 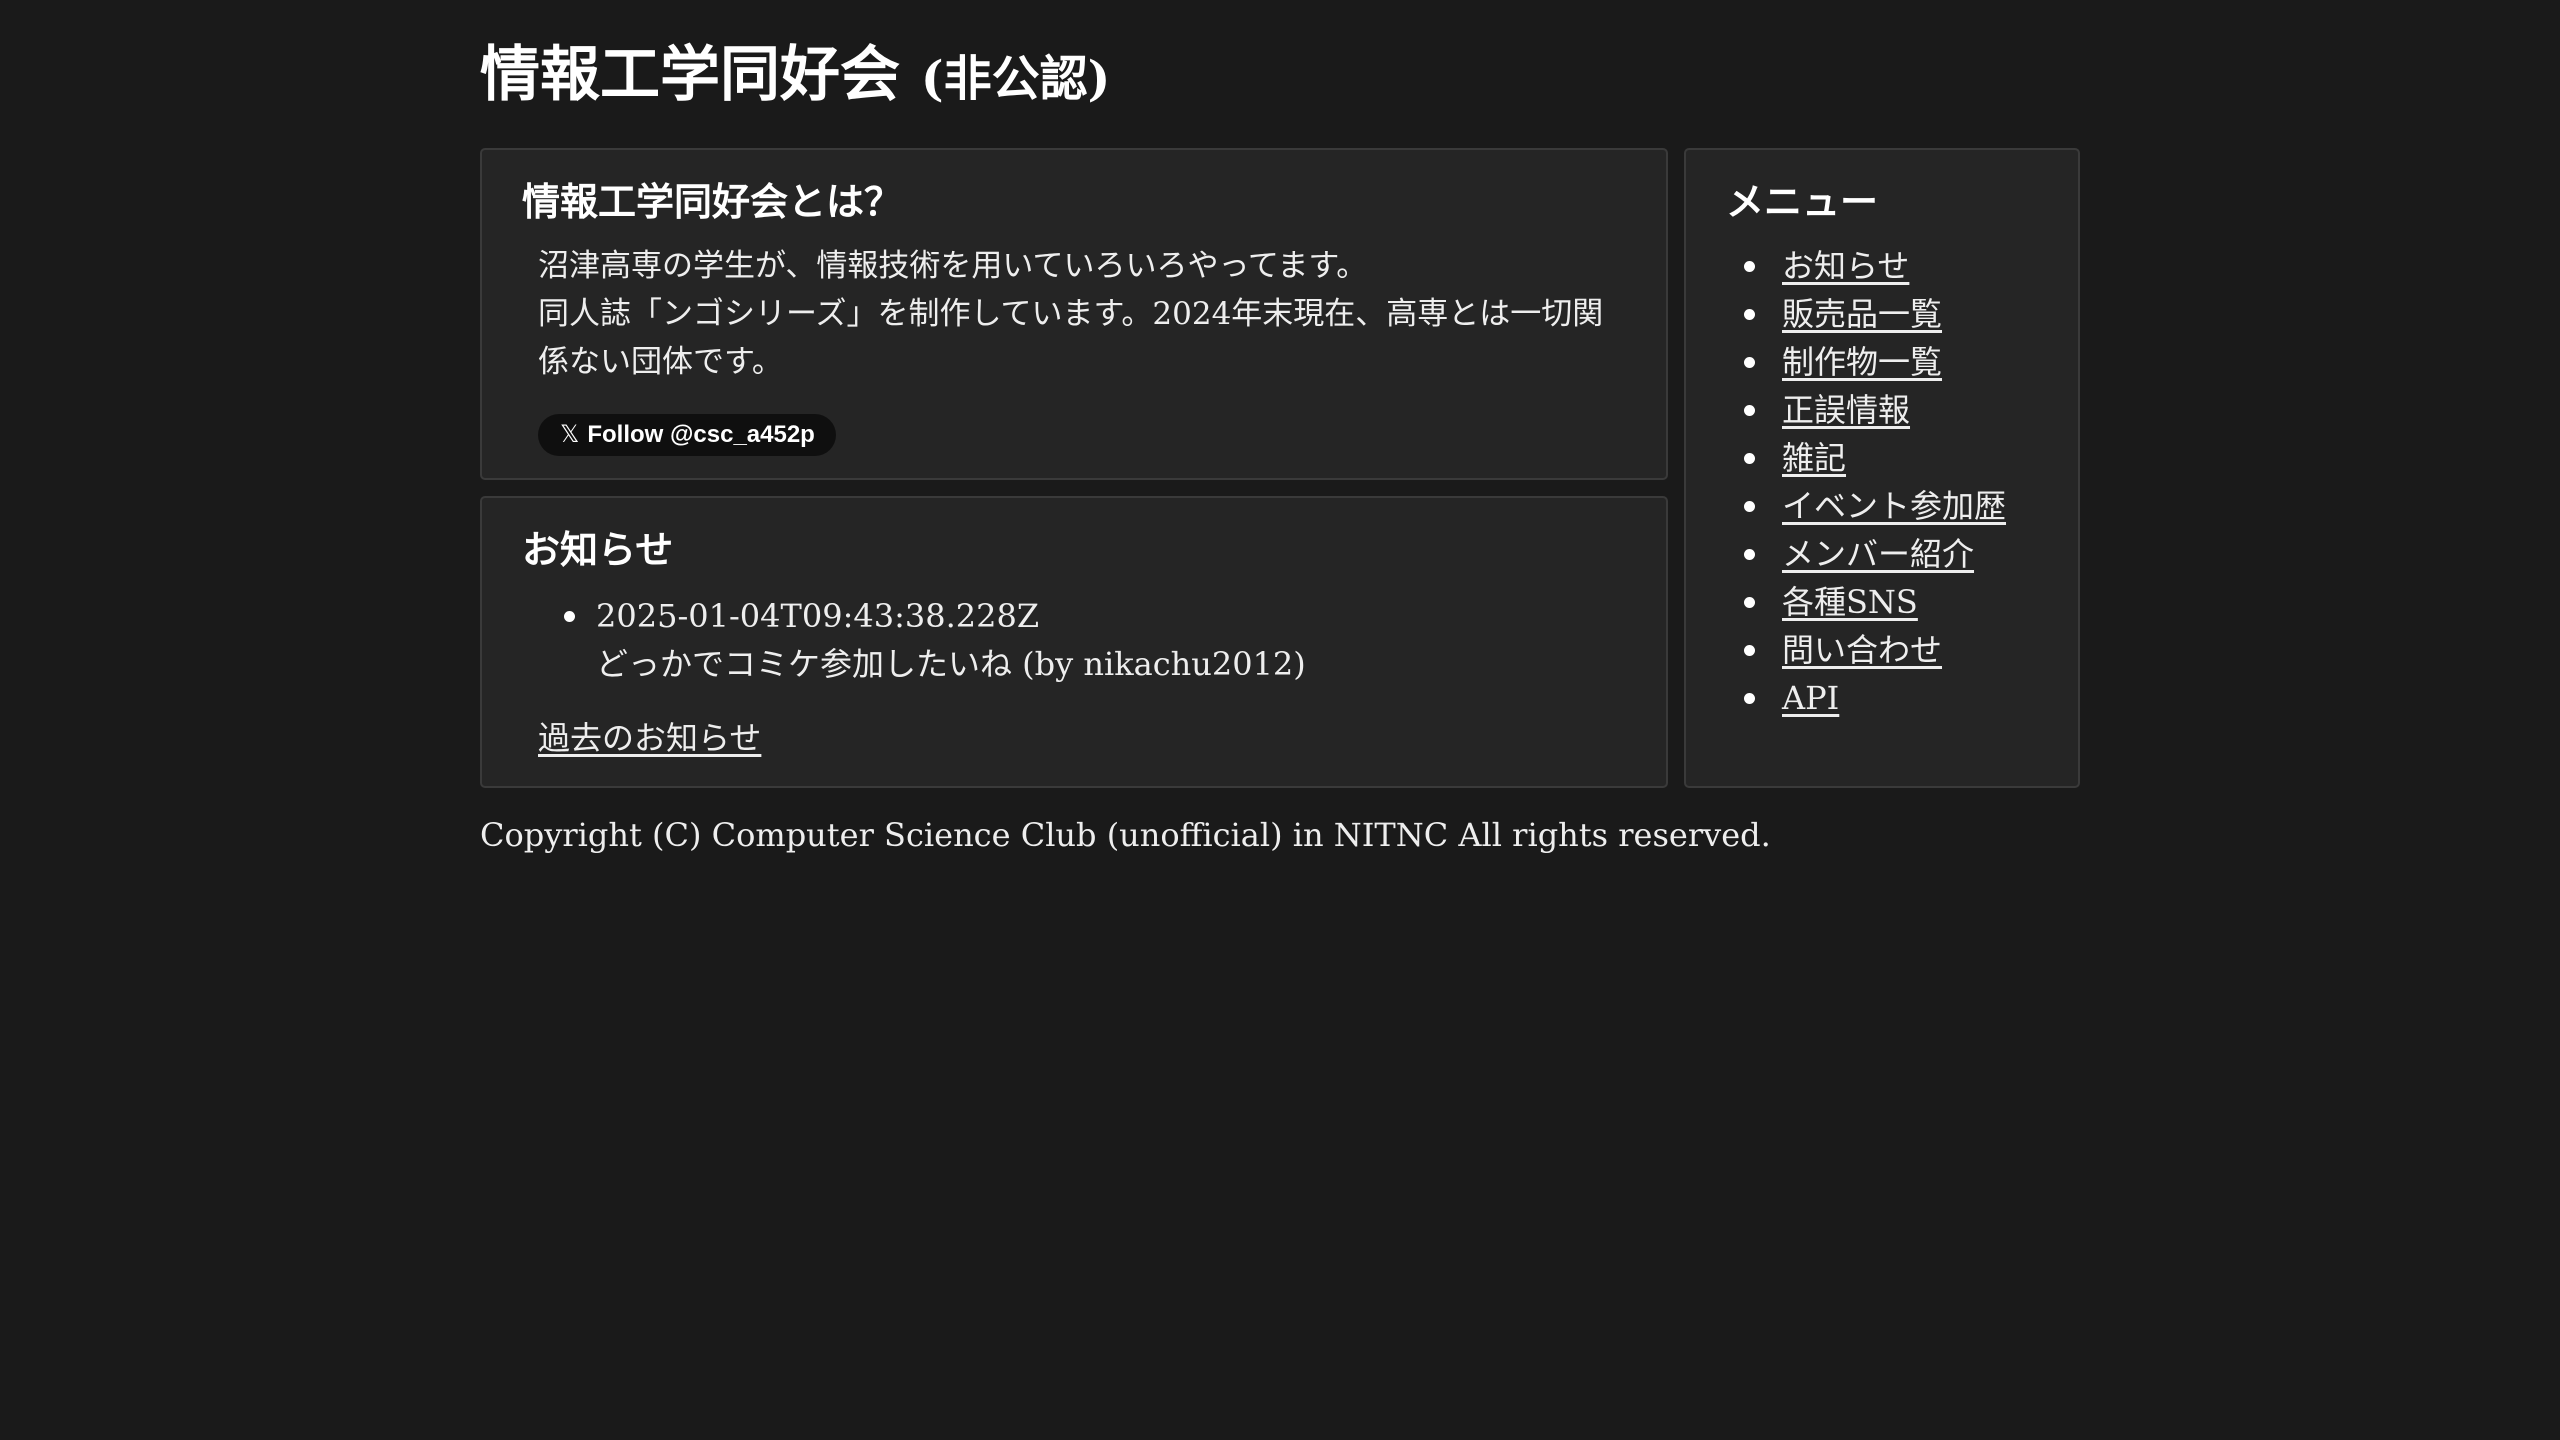 I want to click on menu-link-members: メンバー紹介, so click(x=1878, y=554).